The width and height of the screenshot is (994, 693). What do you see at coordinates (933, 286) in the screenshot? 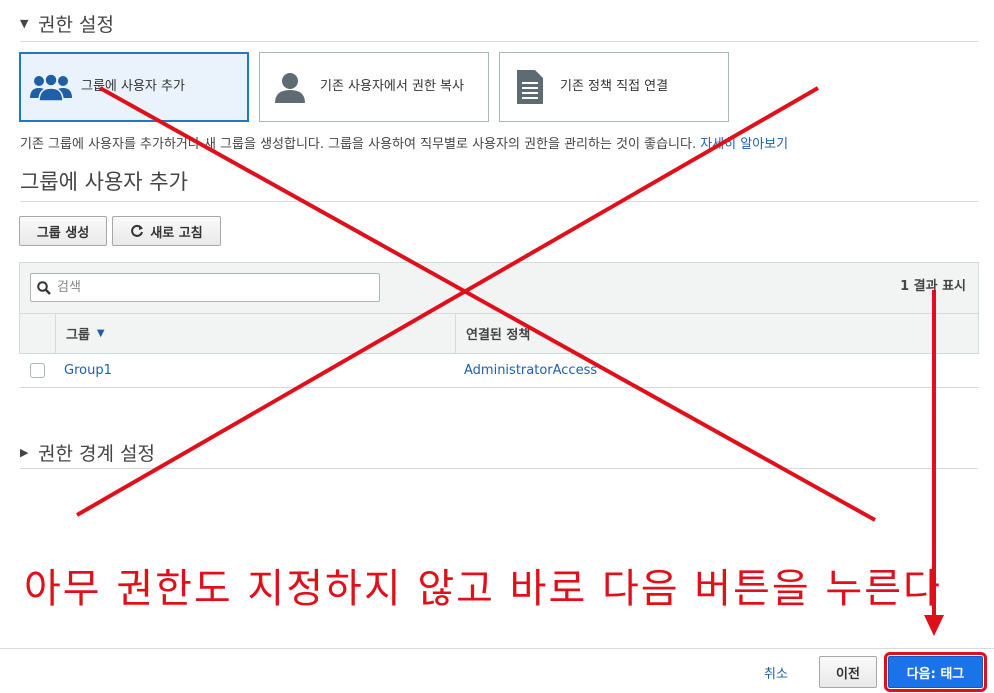
I see `result-count: 1 결과 표시` at bounding box center [933, 286].